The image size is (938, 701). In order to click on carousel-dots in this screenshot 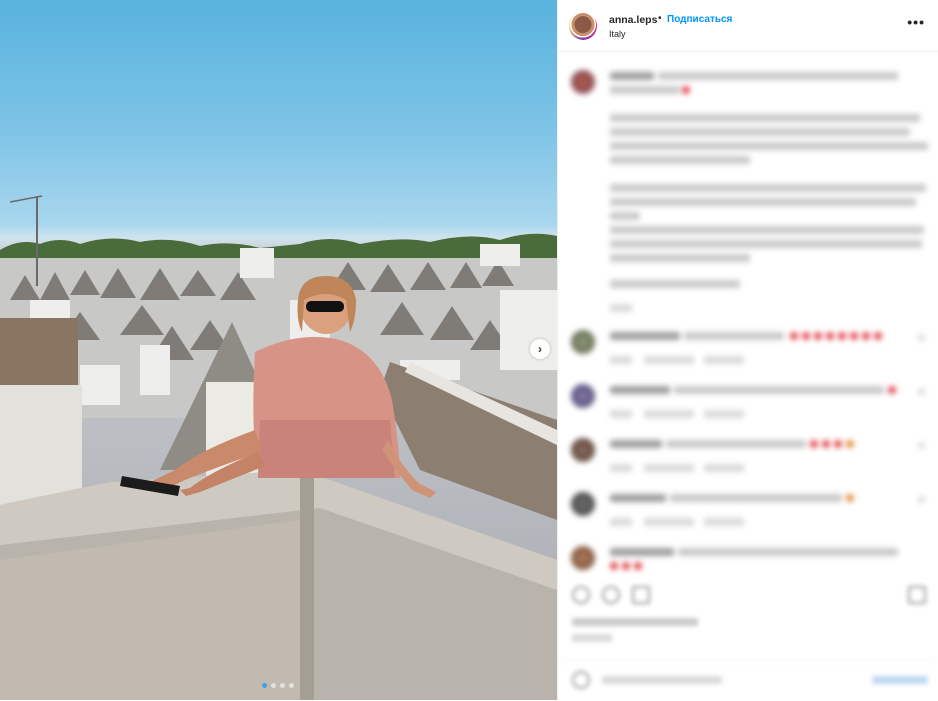, I will do `click(278, 685)`.